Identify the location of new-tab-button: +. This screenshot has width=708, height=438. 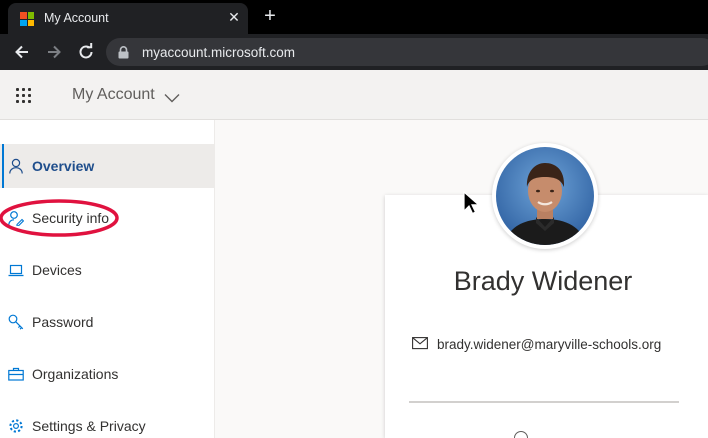
(270, 16).